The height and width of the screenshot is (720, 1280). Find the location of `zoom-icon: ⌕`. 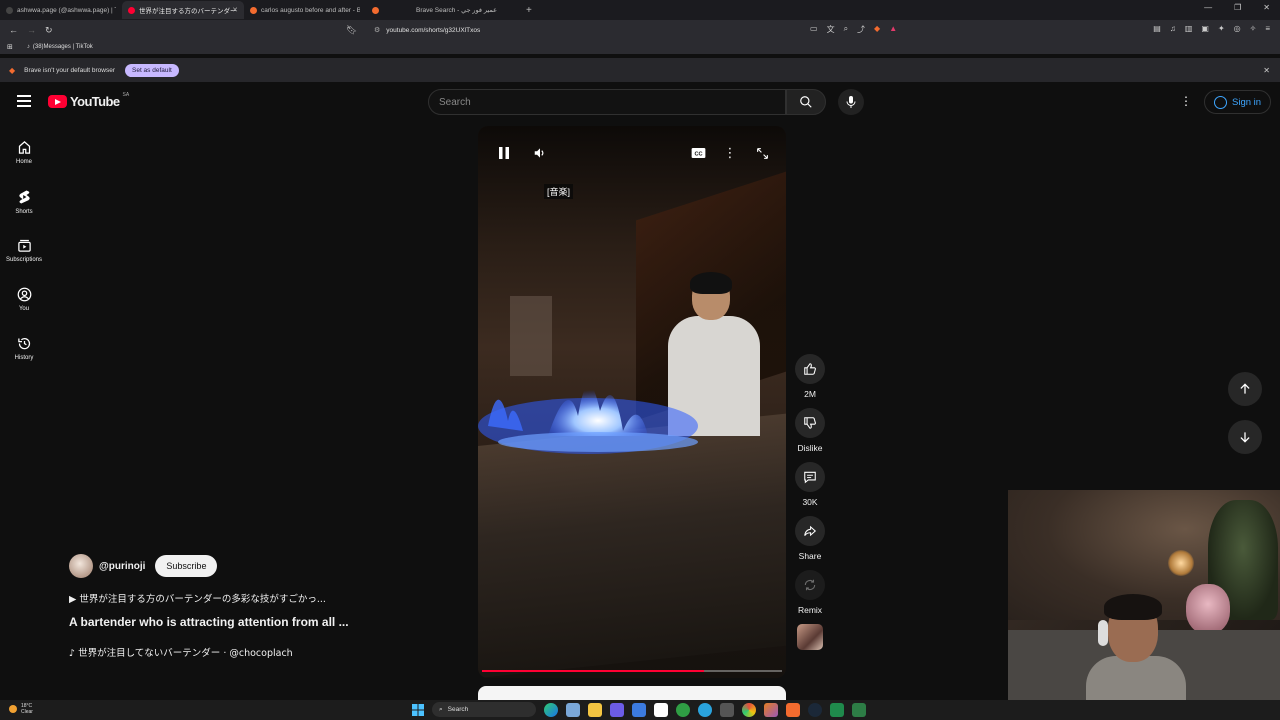

zoom-icon: ⌕ is located at coordinates (846, 29).